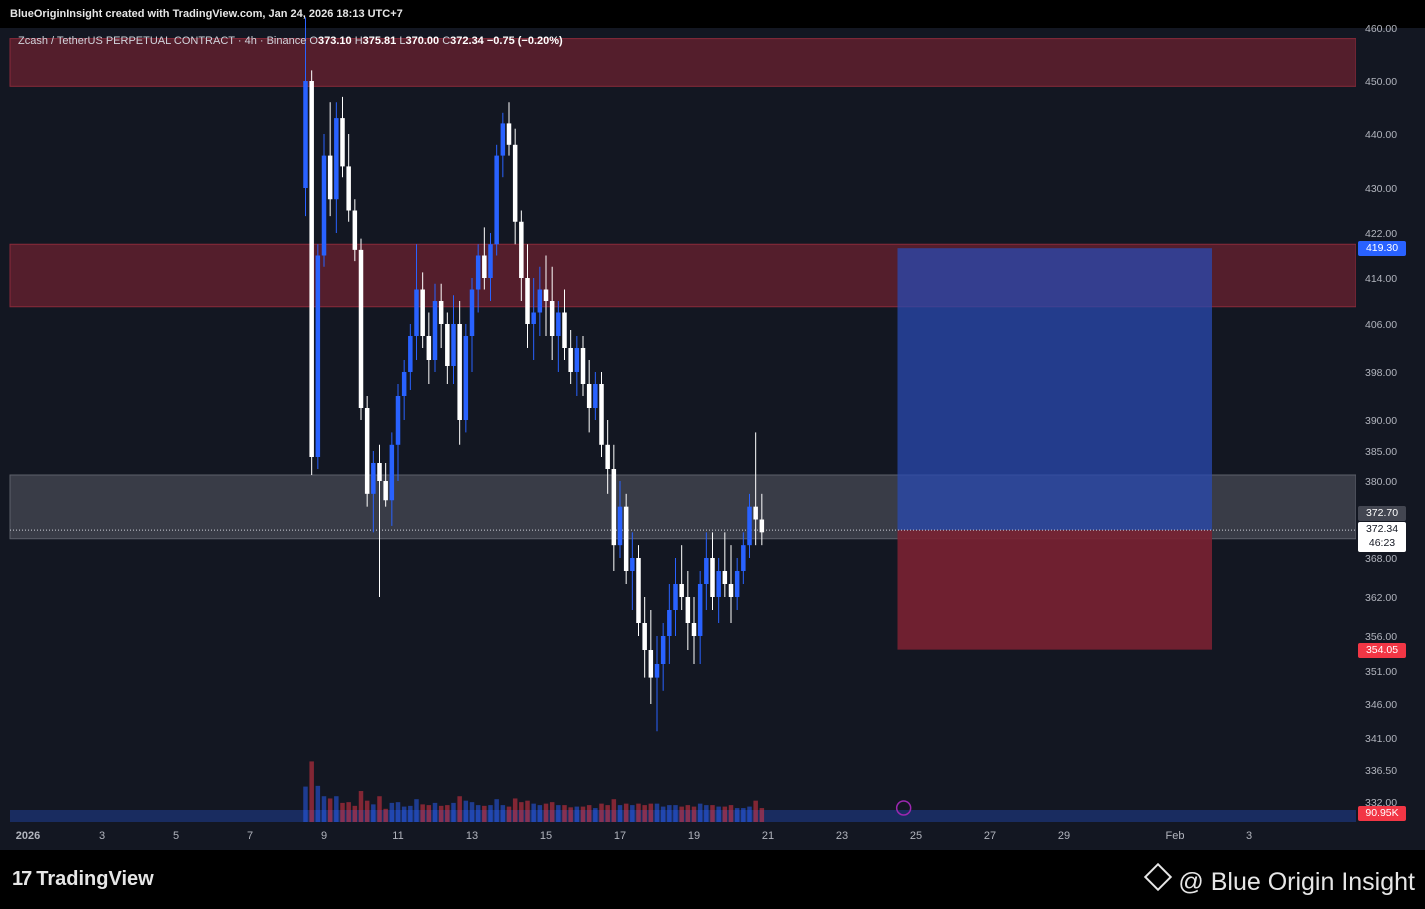 This screenshot has height=909, width=1425. Describe the element at coordinates (683, 835) in the screenshot. I see `time-axis` at that location.